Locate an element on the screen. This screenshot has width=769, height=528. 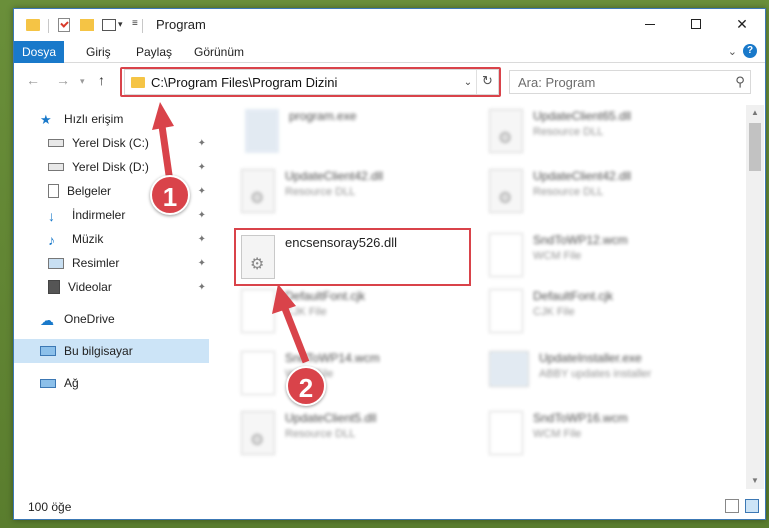
sidebar-item-label: Videolar is located at coordinates (90, 287).